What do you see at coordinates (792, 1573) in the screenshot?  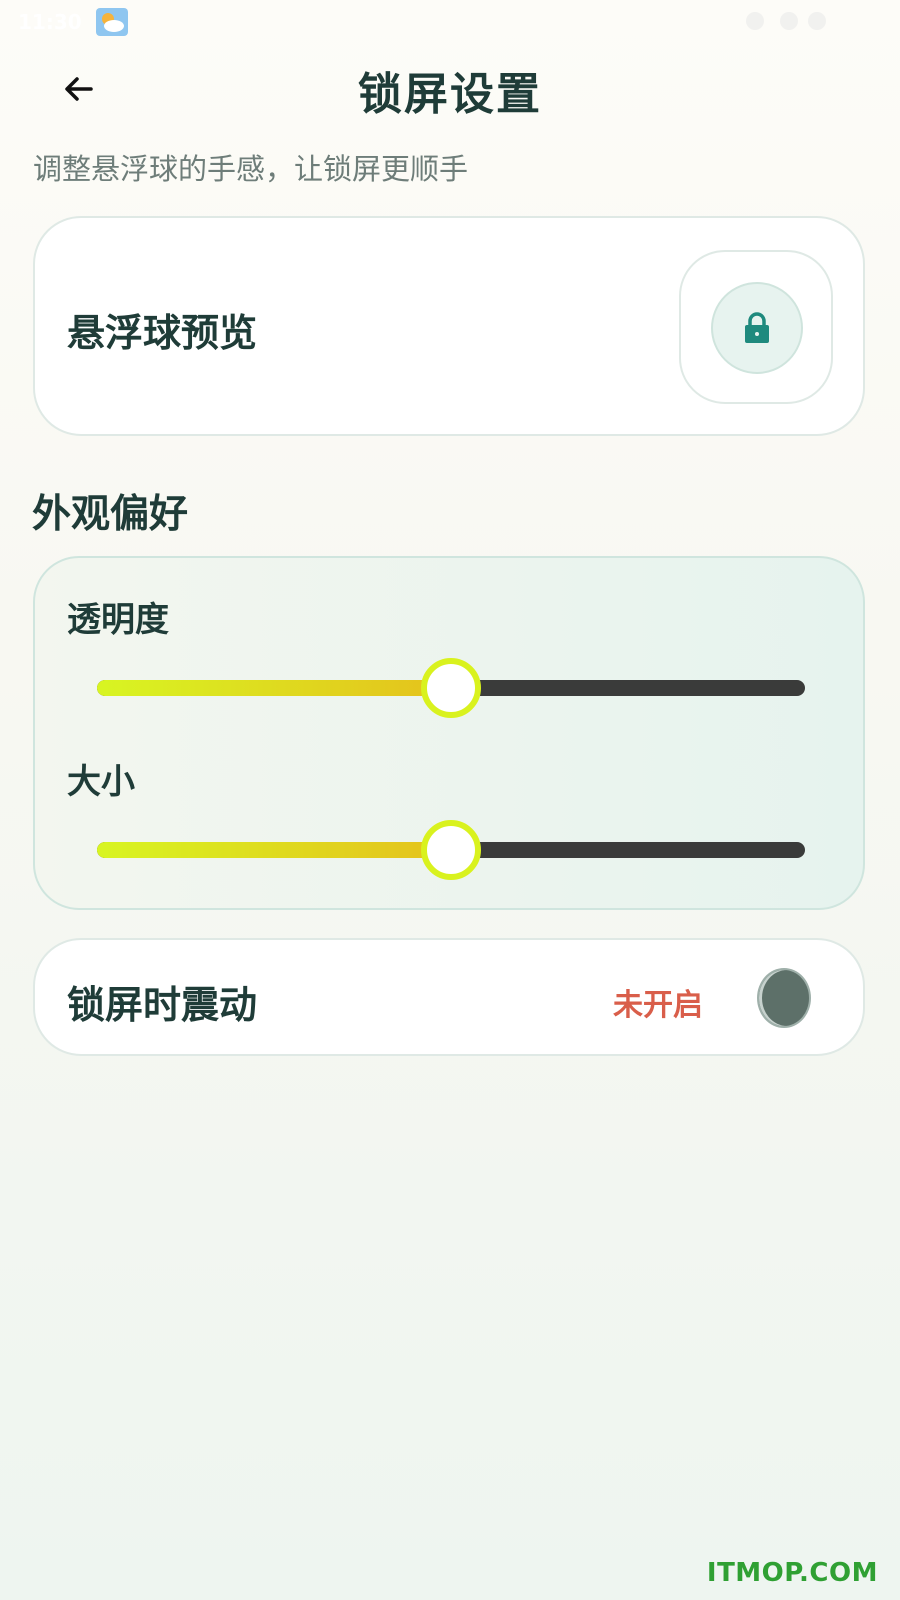 I see `watermark: ITMOP.COM` at bounding box center [792, 1573].